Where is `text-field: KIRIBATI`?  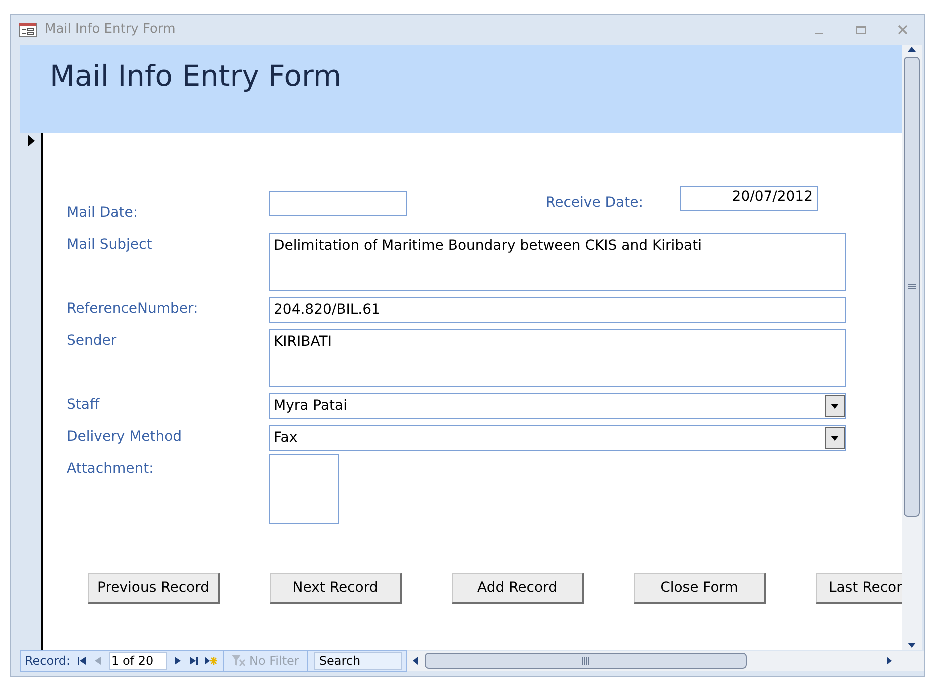
text-field: KIRIBATI is located at coordinates (557, 358).